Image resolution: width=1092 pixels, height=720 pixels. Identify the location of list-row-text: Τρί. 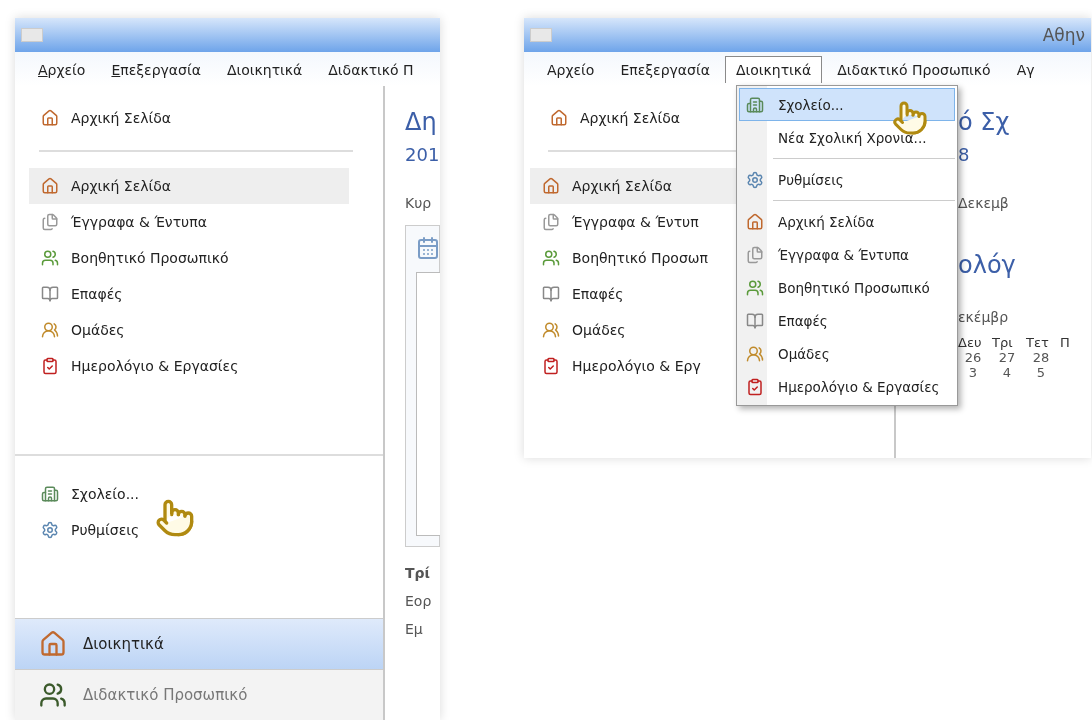
(418, 573).